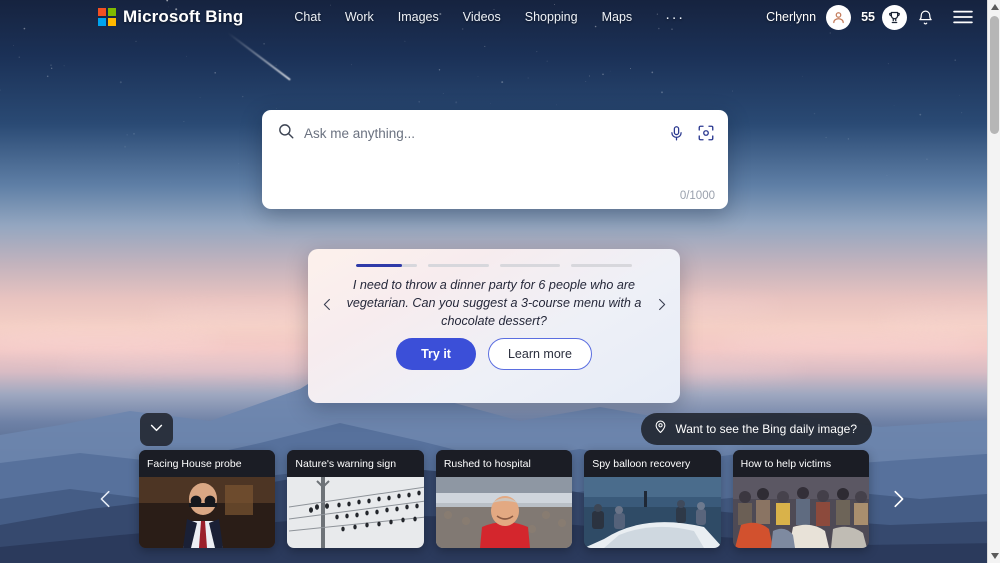 The image size is (1000, 563). I want to click on search-box: 0/1000, so click(495, 159).